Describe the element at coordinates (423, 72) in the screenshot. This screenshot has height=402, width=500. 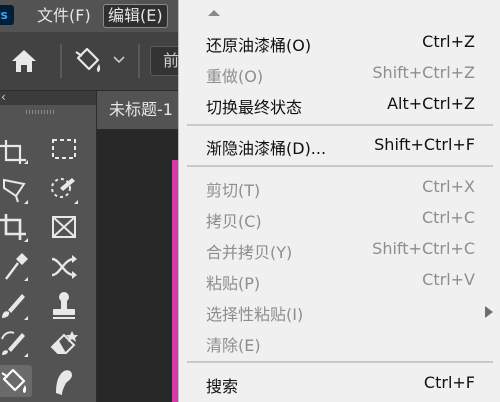
I see `menu-item-shortcut: Shift+Ctrl+Z` at that location.